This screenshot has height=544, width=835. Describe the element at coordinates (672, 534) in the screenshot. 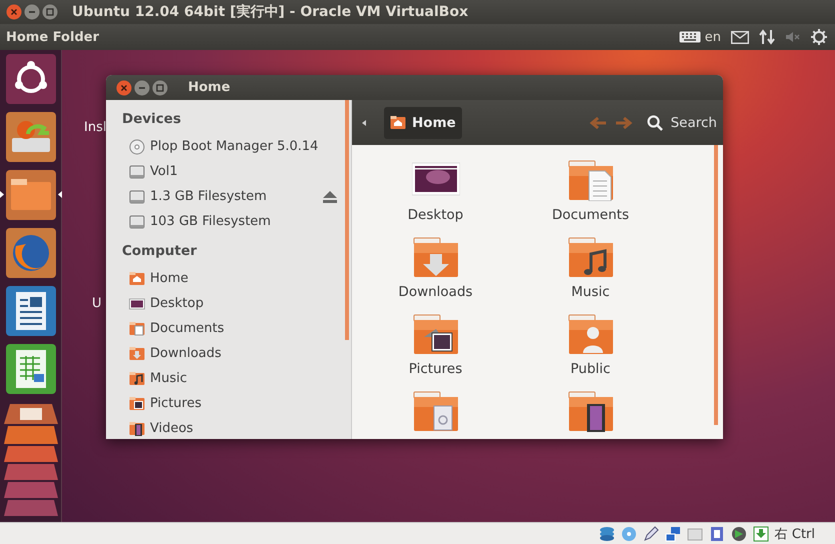

I see `network-screens-icon` at that location.